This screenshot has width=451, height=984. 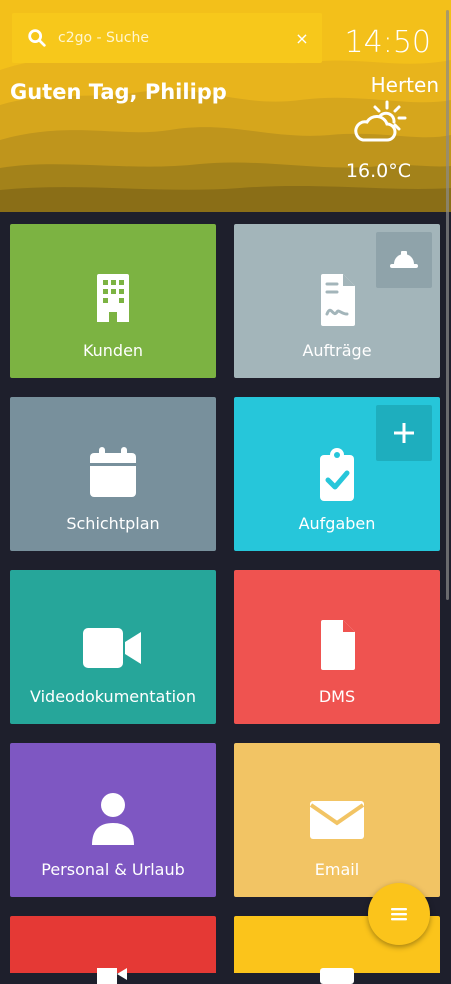 I want to click on tile-kunden: Kunden, so click(x=113, y=301).